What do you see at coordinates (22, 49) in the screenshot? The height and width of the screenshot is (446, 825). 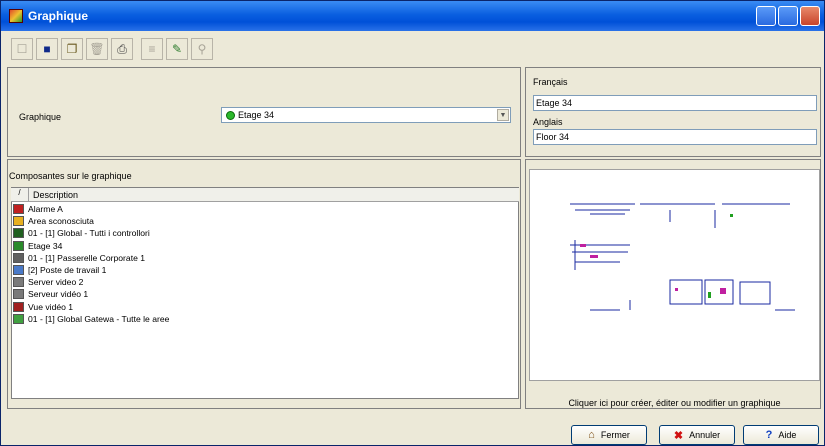 I see `new-icon: ☐` at bounding box center [22, 49].